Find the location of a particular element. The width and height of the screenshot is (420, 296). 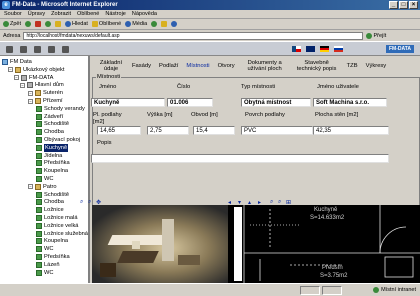

floor-plan-cad: Kuchyně S=14.633m2 Předsíň S=3.75m2 is located at coordinates (325, 244).